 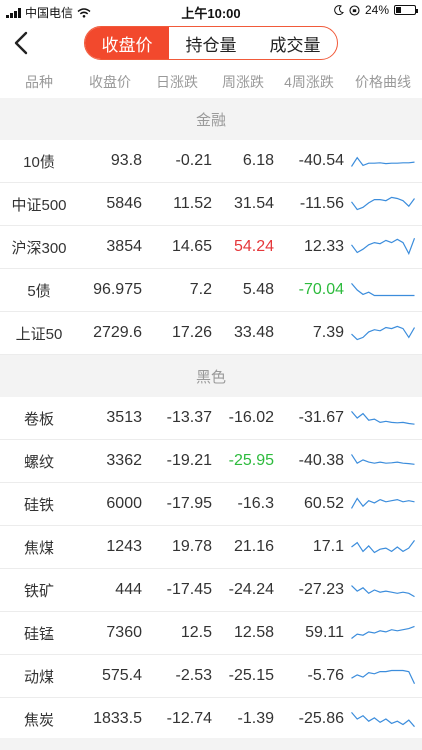 I want to click on row-name: 螺纹, so click(x=38, y=462).